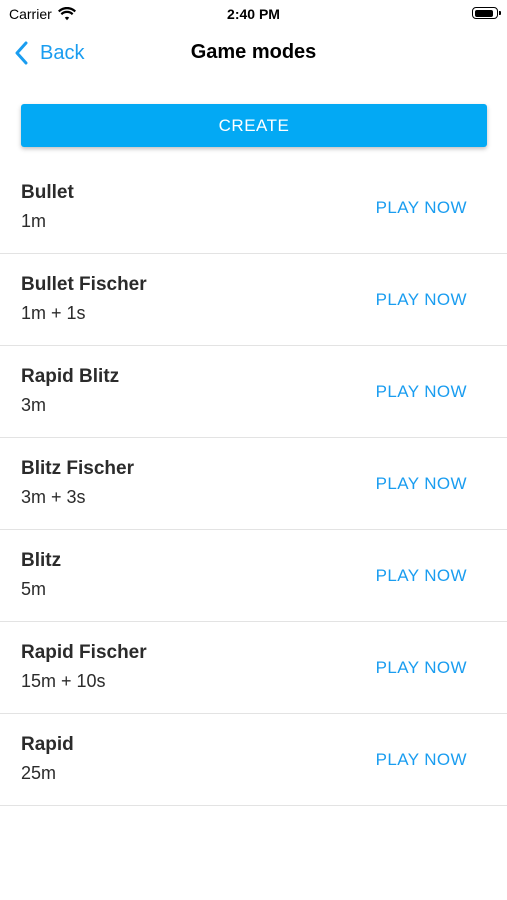 This screenshot has height=900, width=507. What do you see at coordinates (47, 744) in the screenshot?
I see `mode-name: Rapid` at bounding box center [47, 744].